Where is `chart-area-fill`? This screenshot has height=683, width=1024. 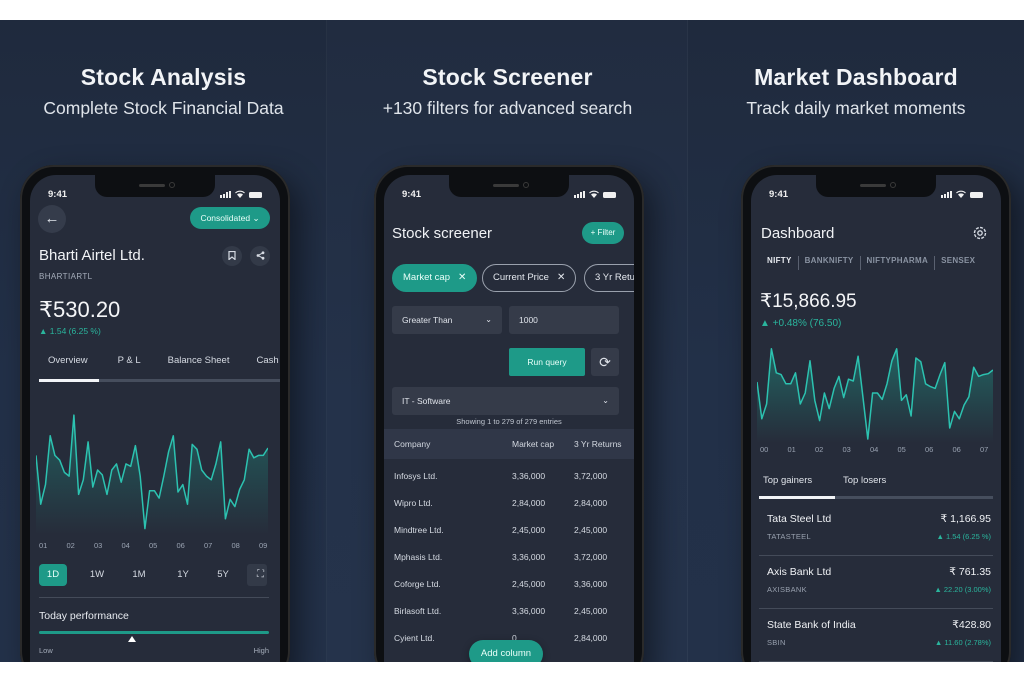
chart-area-fill is located at coordinates (875, 395).